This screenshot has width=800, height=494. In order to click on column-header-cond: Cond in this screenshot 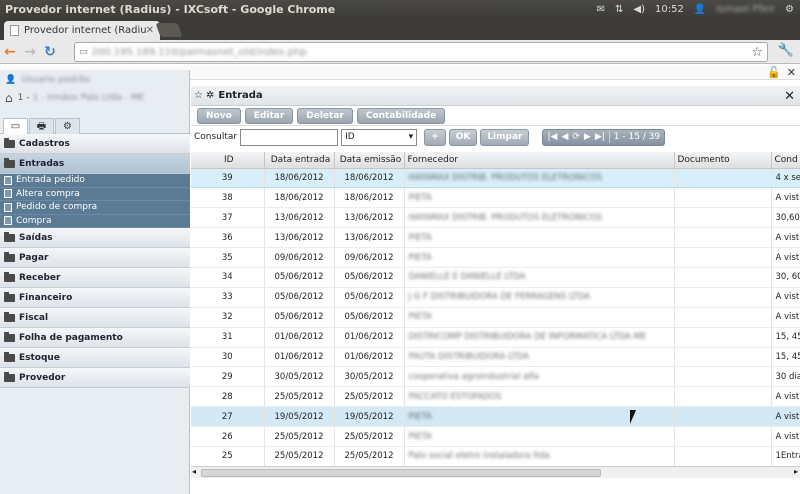, I will do `click(785, 160)`.